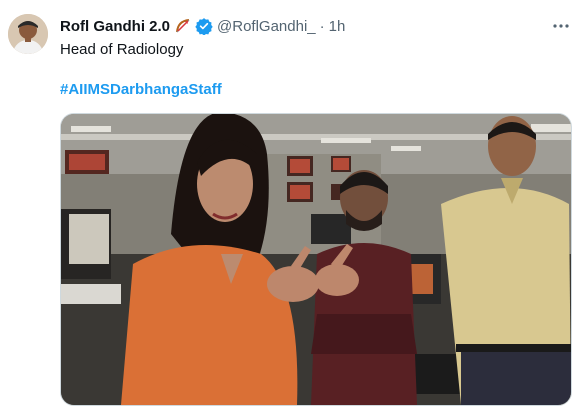 Image resolution: width=581 pixels, height=409 pixels. I want to click on display-name: Rofl Gandhi 2.0, so click(115, 26).